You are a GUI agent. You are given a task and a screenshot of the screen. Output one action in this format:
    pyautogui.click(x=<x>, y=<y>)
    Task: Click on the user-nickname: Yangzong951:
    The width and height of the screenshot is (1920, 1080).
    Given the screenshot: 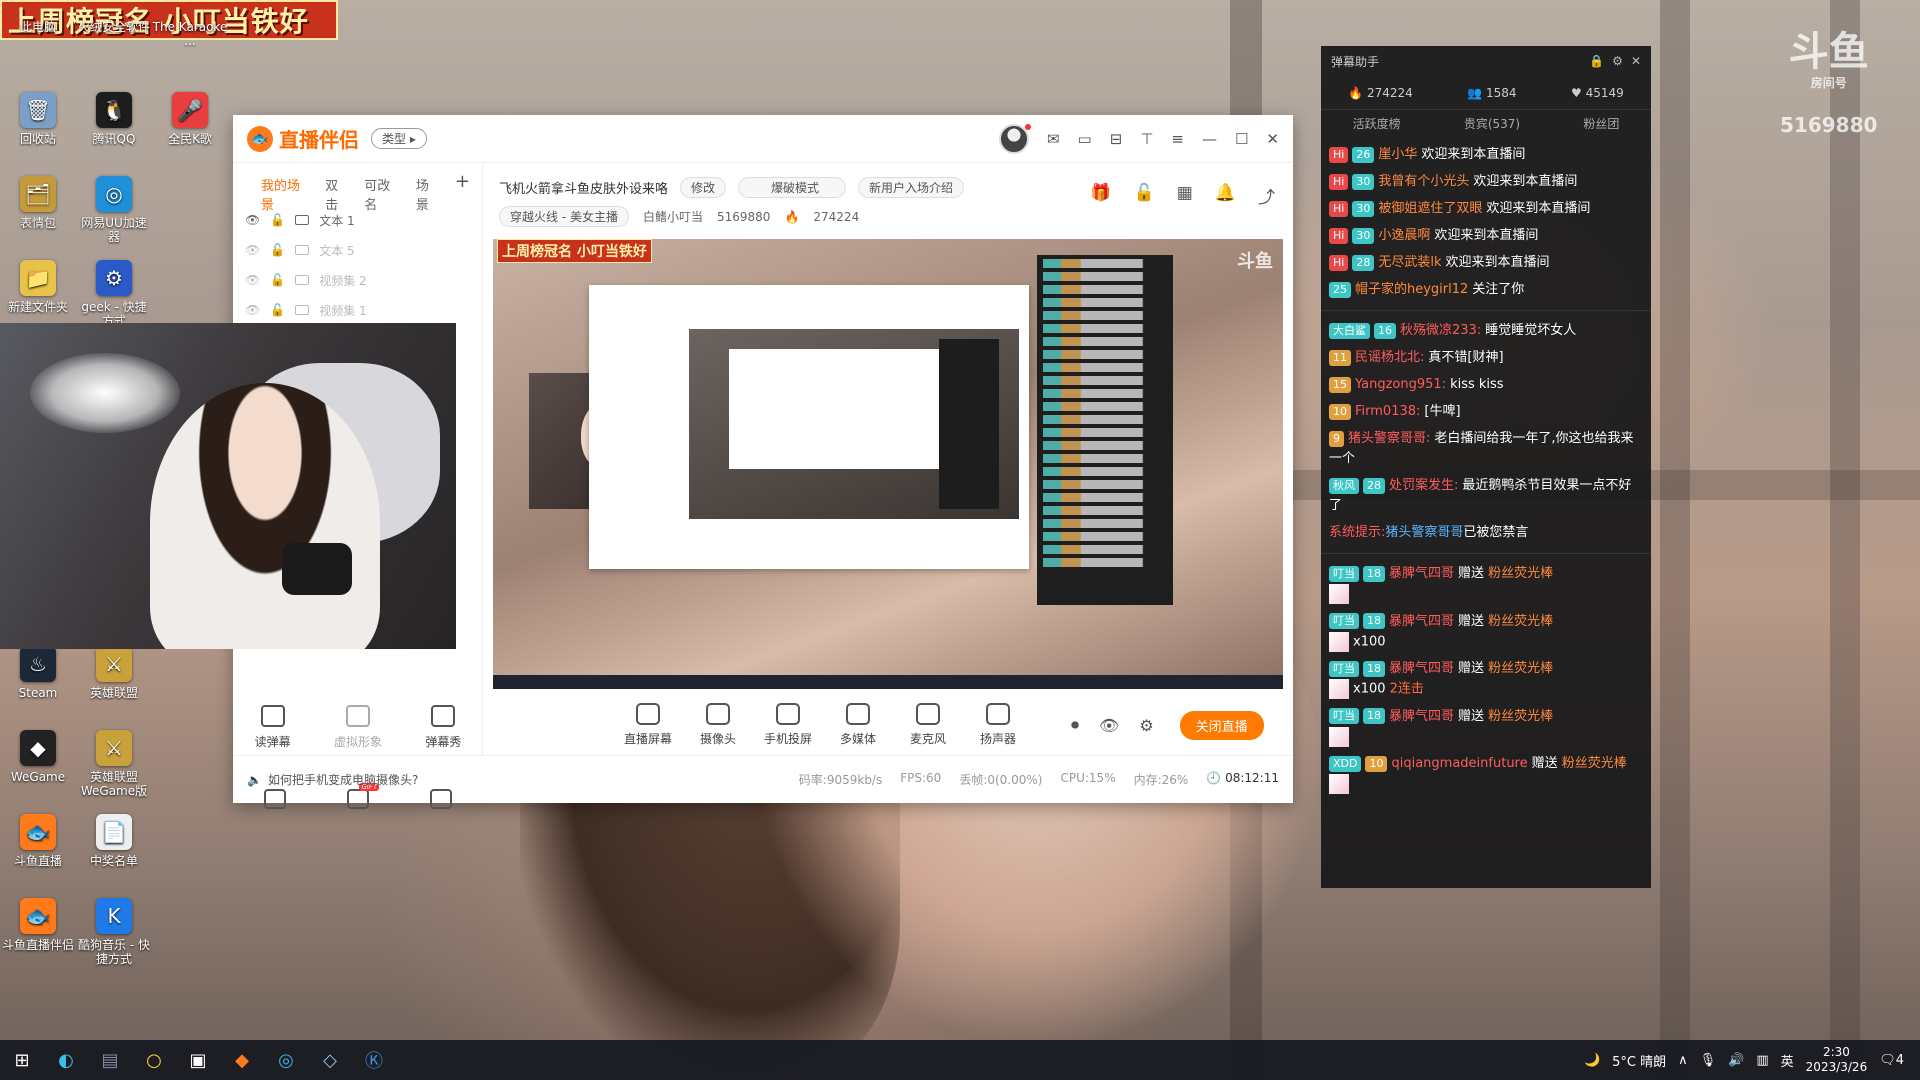 What is the action you would take?
    pyautogui.click(x=1401, y=384)
    